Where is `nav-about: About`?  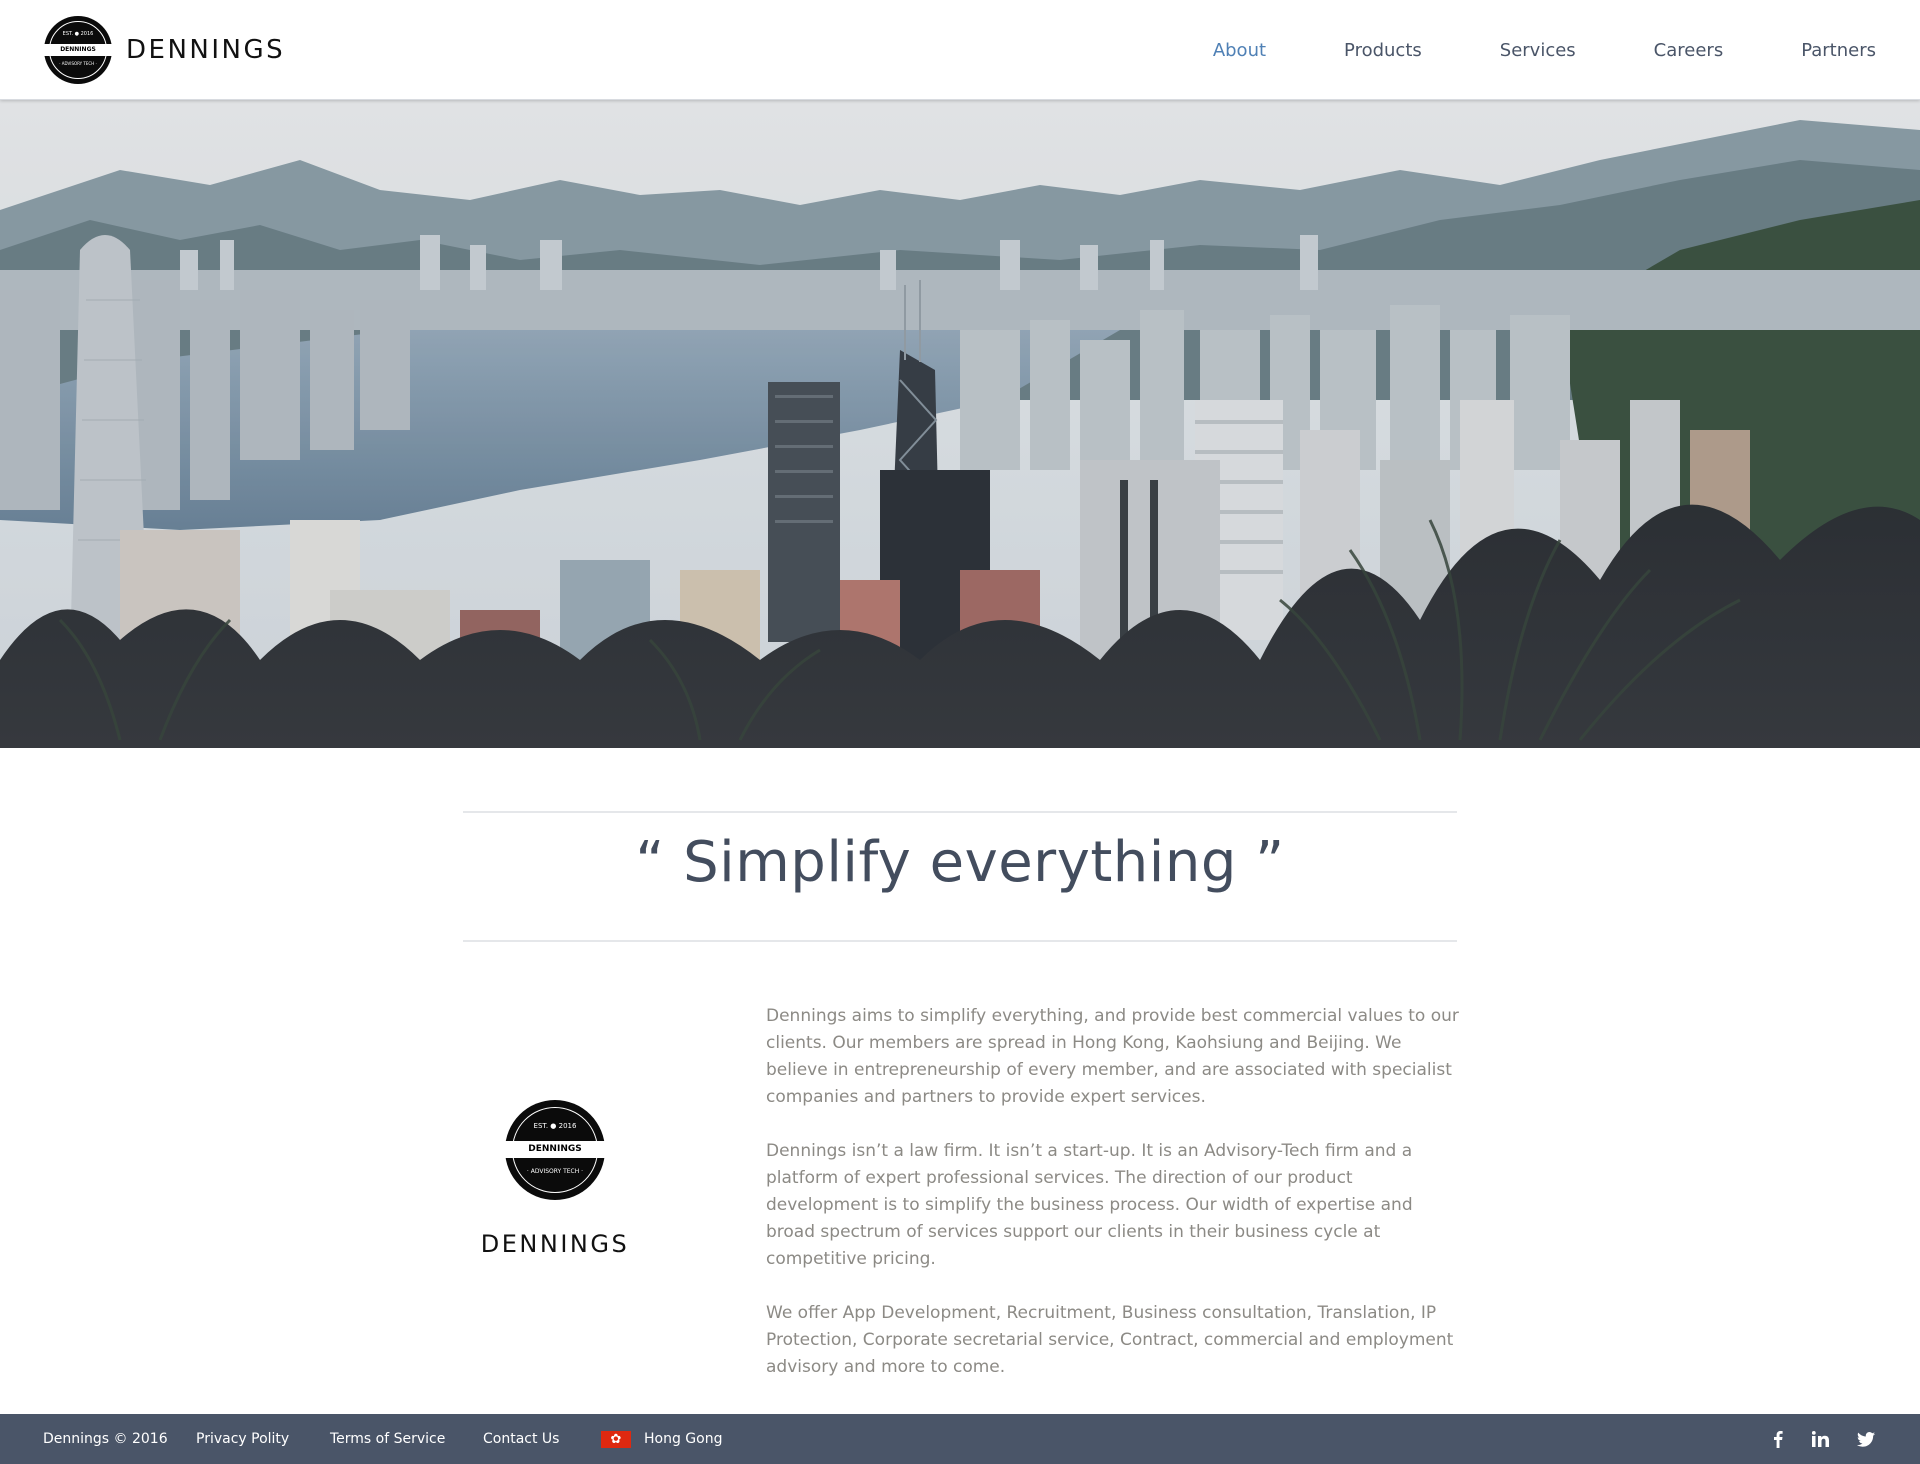
nav-about: About is located at coordinates (1239, 50).